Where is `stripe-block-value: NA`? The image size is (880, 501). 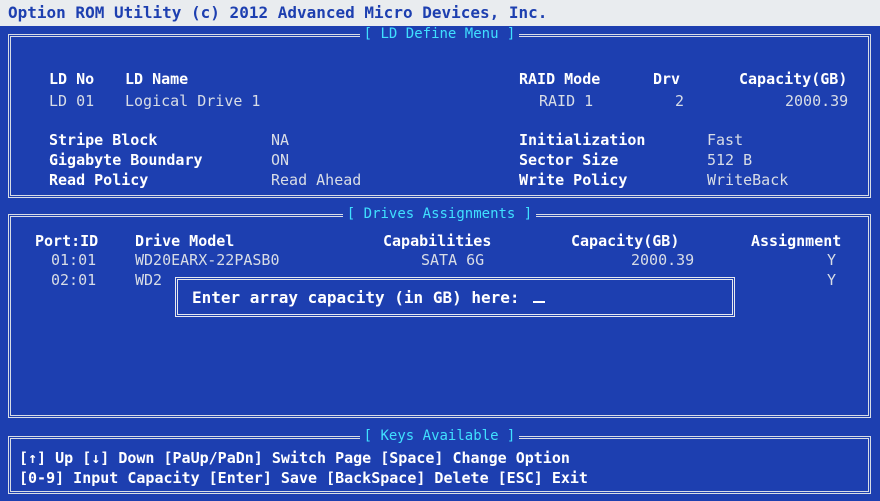 stripe-block-value: NA is located at coordinates (280, 140).